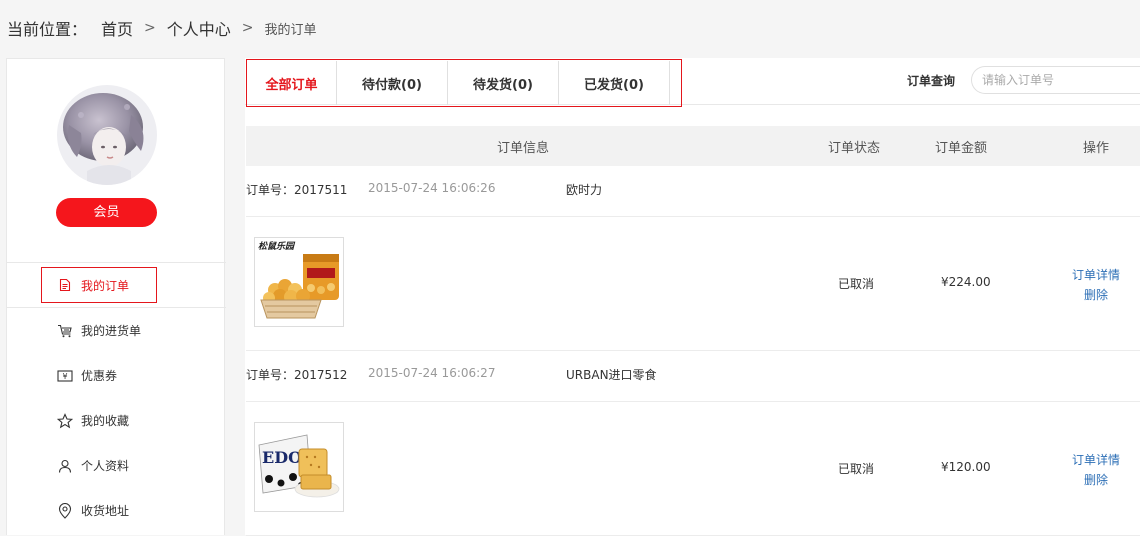 Image resolution: width=1140 pixels, height=536 pixels. I want to click on header-order-amount: 订单金额, so click(961, 148).